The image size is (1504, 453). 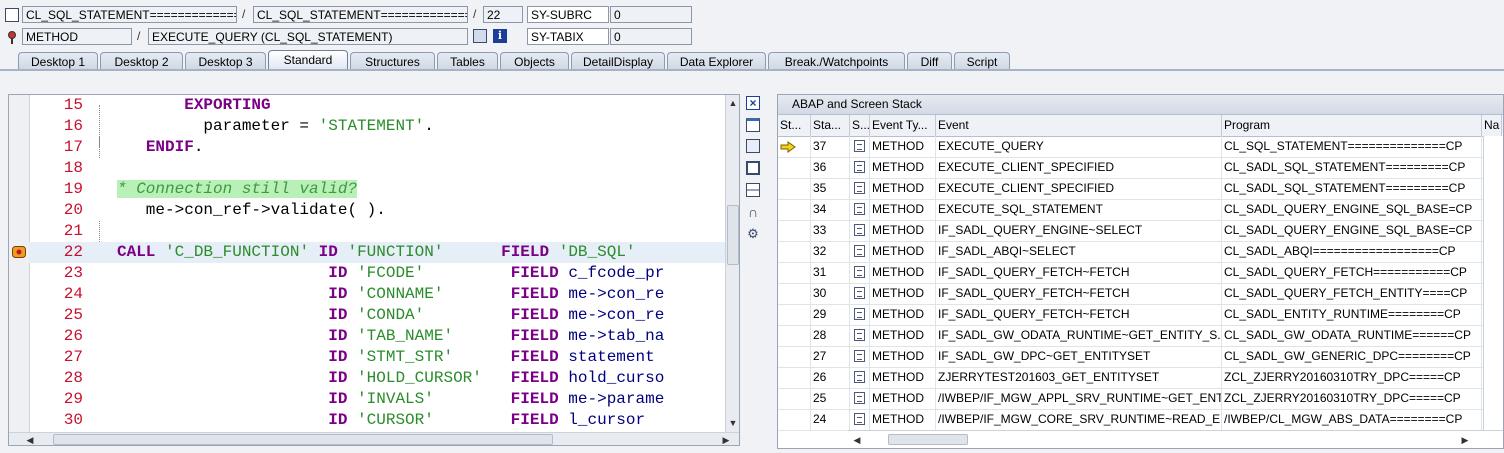 I want to click on stack-title: ABAP and Screen Stack, so click(x=1140, y=105).